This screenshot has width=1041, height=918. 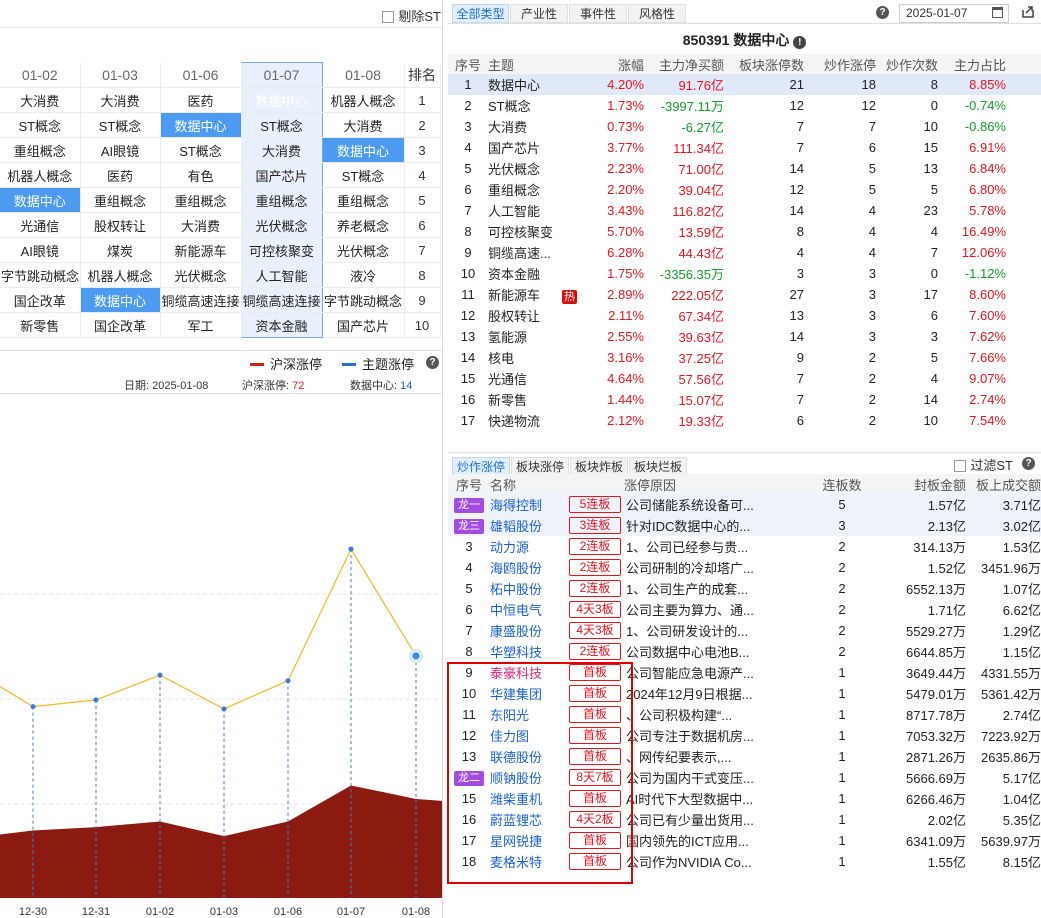 What do you see at coordinates (516, 610) in the screenshot?
I see `stock-name-link: 中恒电气` at bounding box center [516, 610].